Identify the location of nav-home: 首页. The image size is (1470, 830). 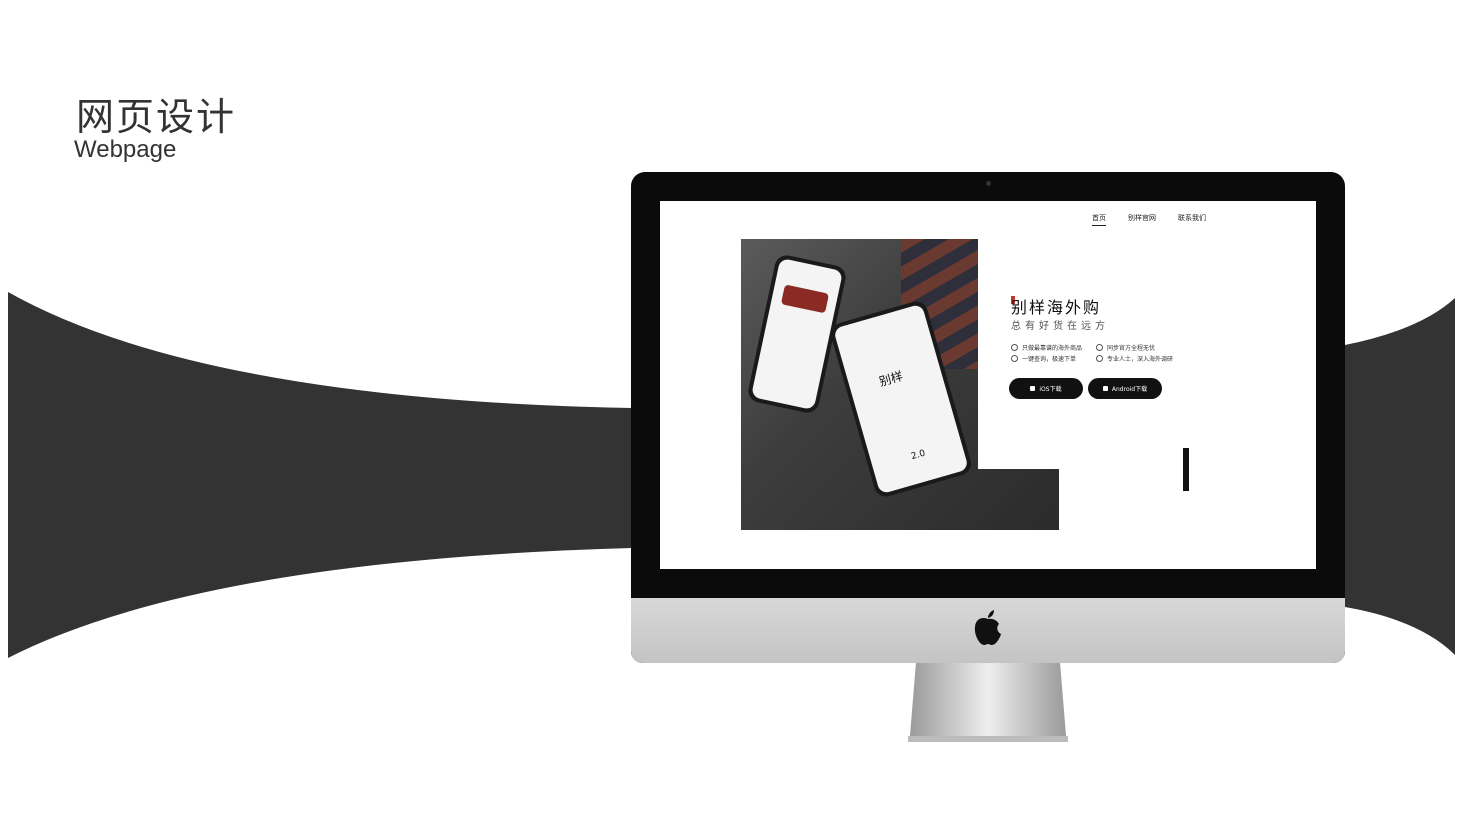
(1099, 219).